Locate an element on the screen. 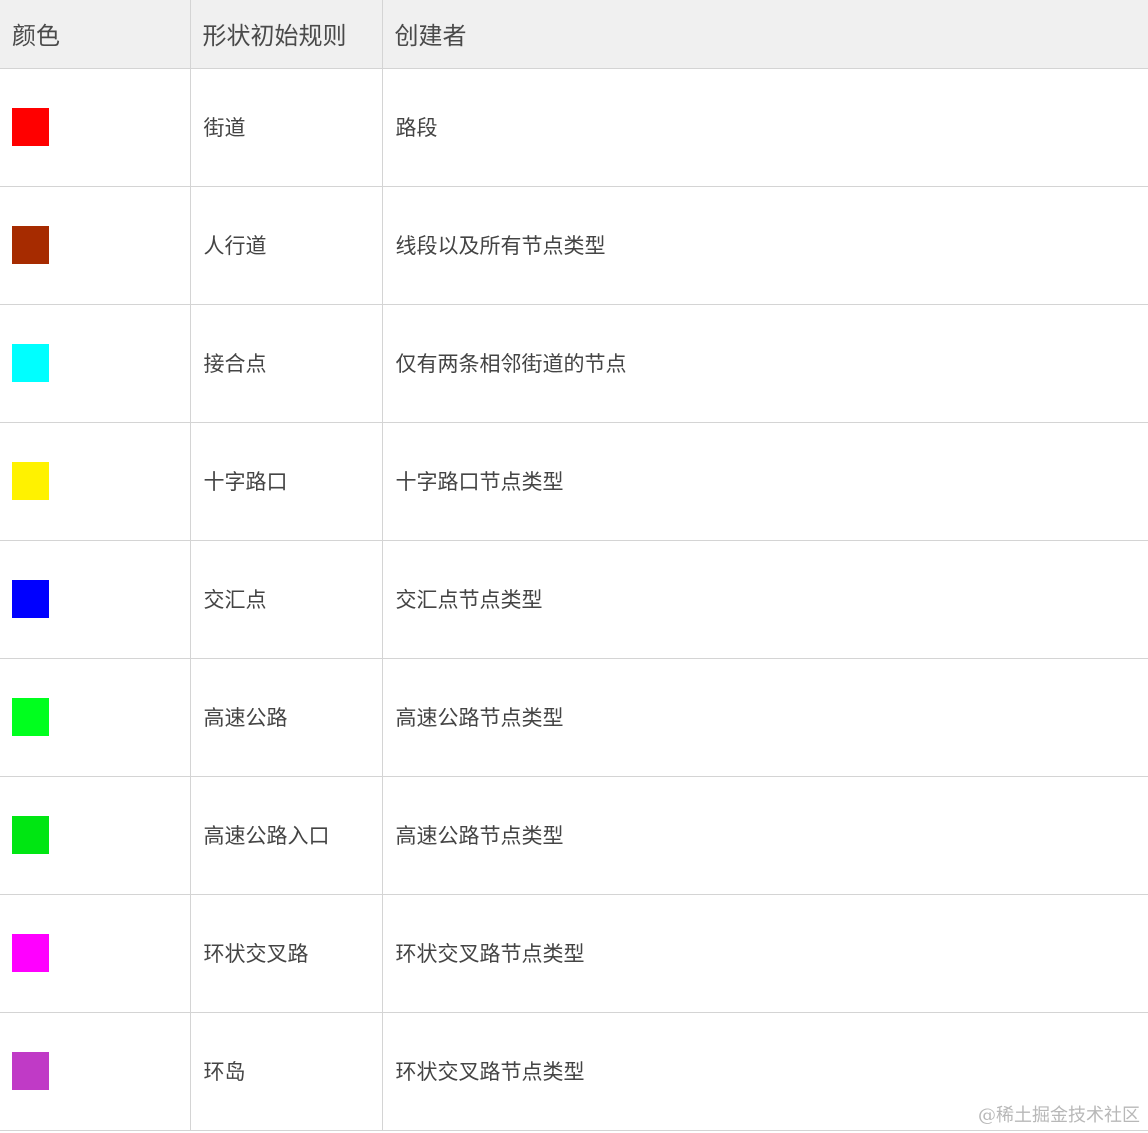 The image size is (1148, 1133). rule-cell: 人行道 is located at coordinates (286, 245).